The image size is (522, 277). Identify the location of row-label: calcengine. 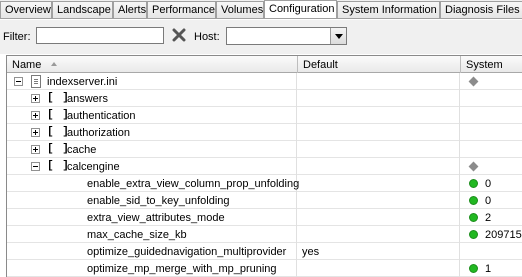
(93, 167).